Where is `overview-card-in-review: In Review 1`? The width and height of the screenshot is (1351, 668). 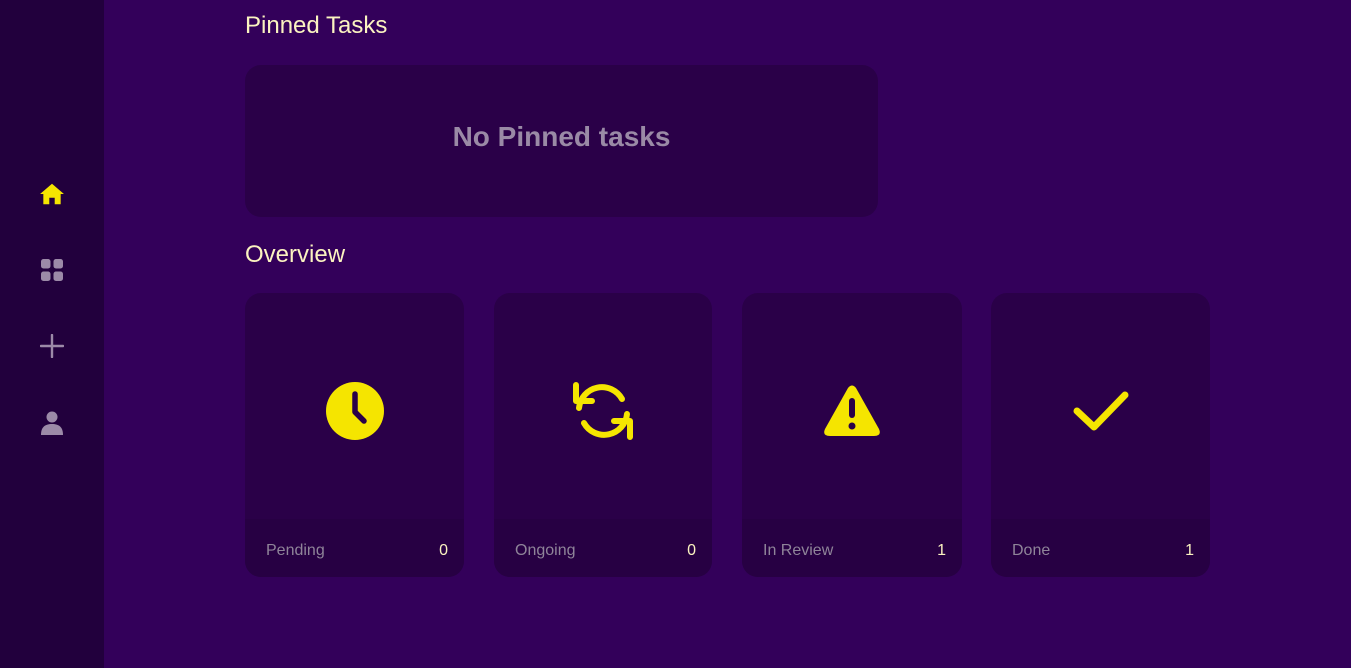
overview-card-in-review: In Review 1 is located at coordinates (852, 435).